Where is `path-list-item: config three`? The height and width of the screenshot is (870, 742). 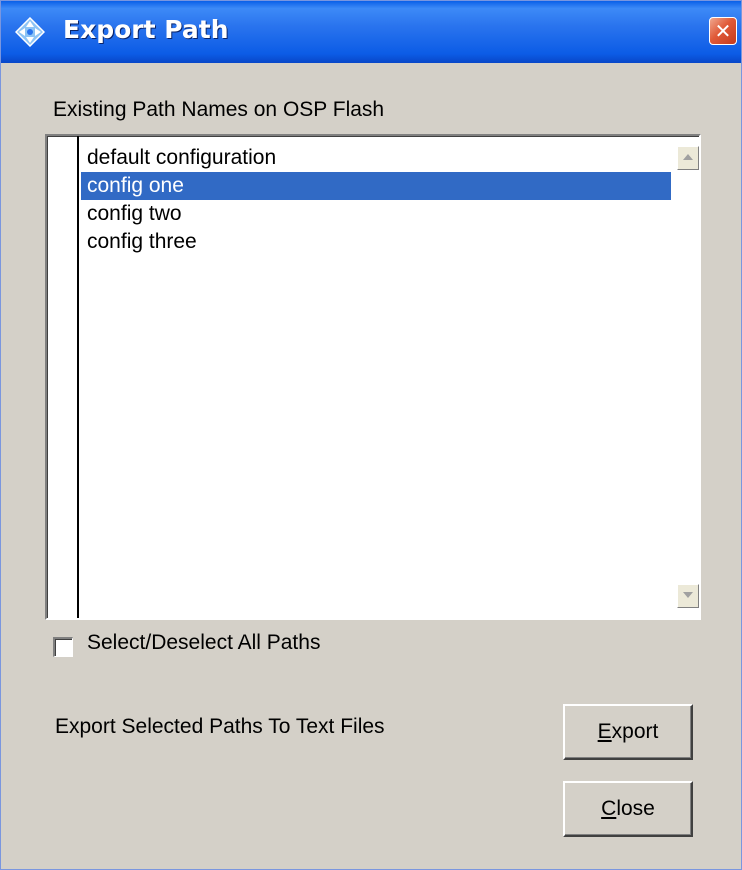
path-list-item: config three is located at coordinates (376, 242).